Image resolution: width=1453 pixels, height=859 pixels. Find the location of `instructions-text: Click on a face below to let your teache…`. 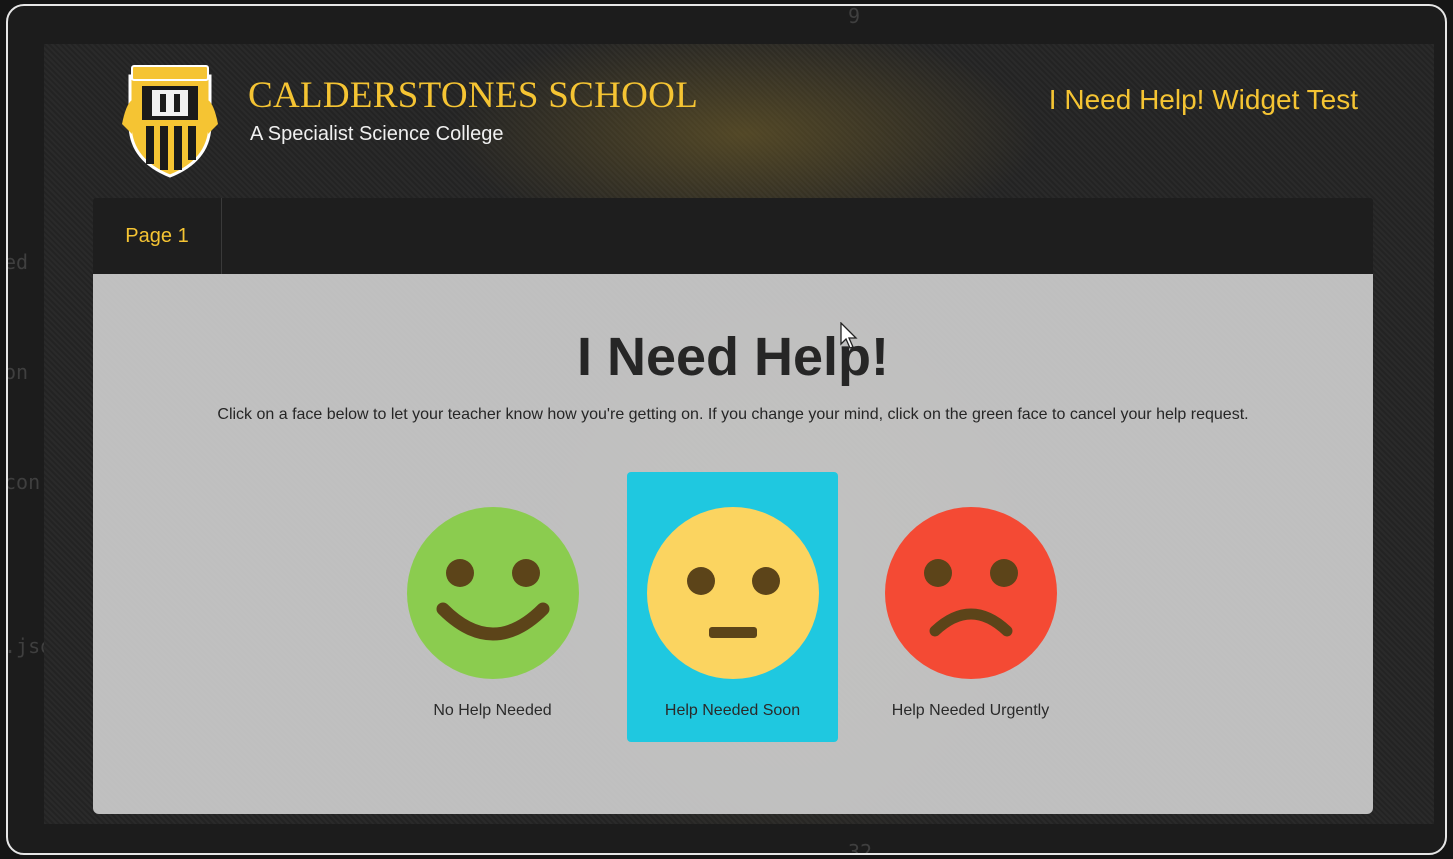

instructions-text: Click on a face below to let your teache… is located at coordinates (733, 414).